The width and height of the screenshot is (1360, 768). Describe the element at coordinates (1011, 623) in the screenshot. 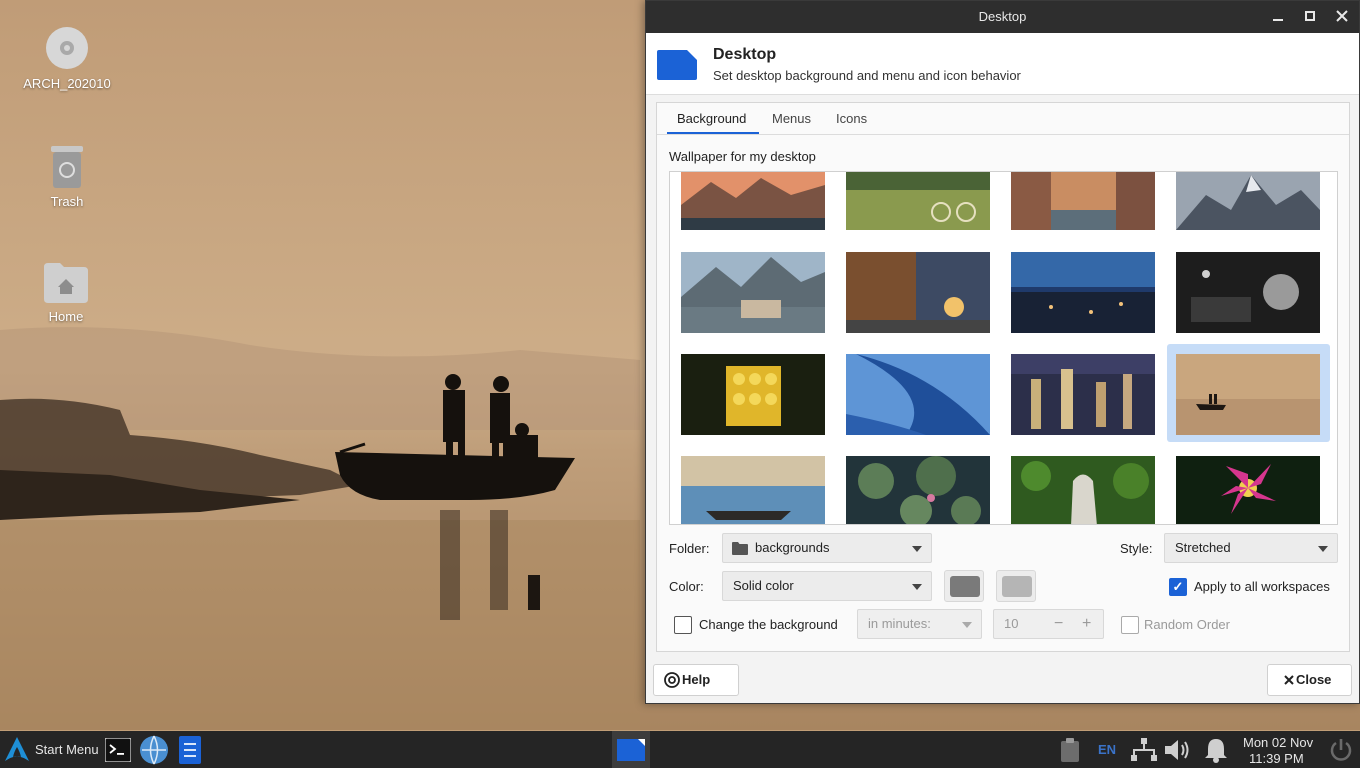

I see `interval-value: 10` at that location.